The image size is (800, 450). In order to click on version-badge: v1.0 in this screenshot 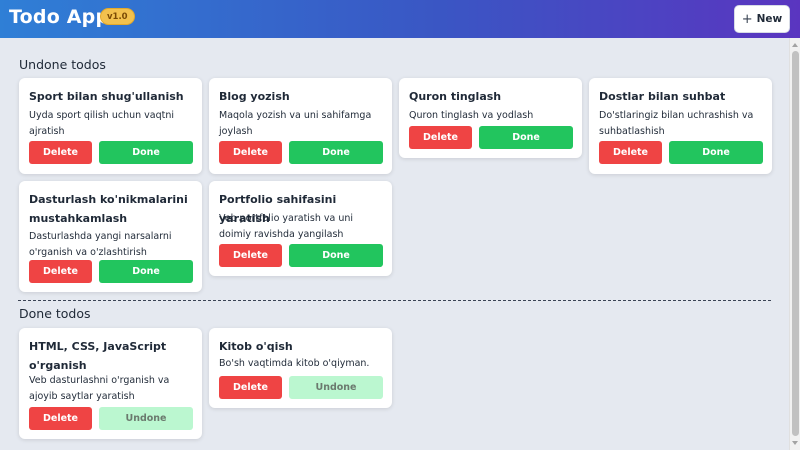, I will do `click(117, 16)`.